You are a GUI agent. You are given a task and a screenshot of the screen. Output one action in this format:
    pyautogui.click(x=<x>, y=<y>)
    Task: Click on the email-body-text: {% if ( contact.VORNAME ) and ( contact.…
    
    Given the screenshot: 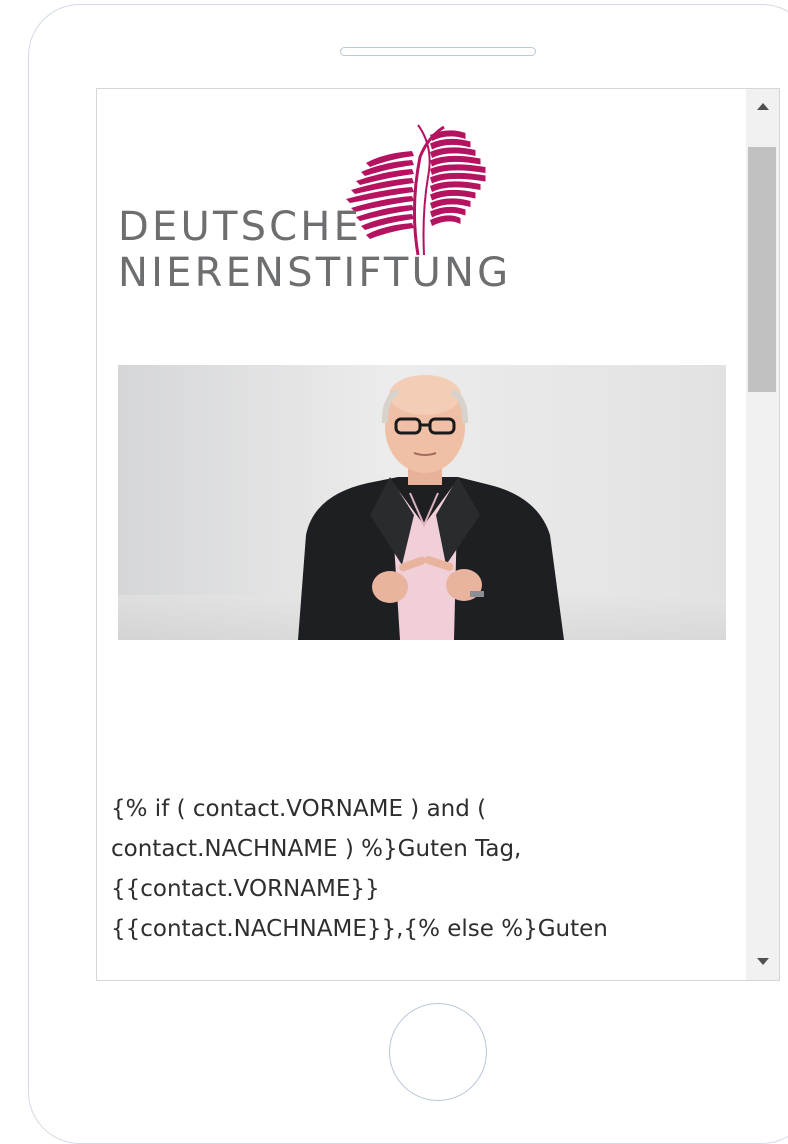 What is the action you would take?
    pyautogui.click(x=422, y=869)
    